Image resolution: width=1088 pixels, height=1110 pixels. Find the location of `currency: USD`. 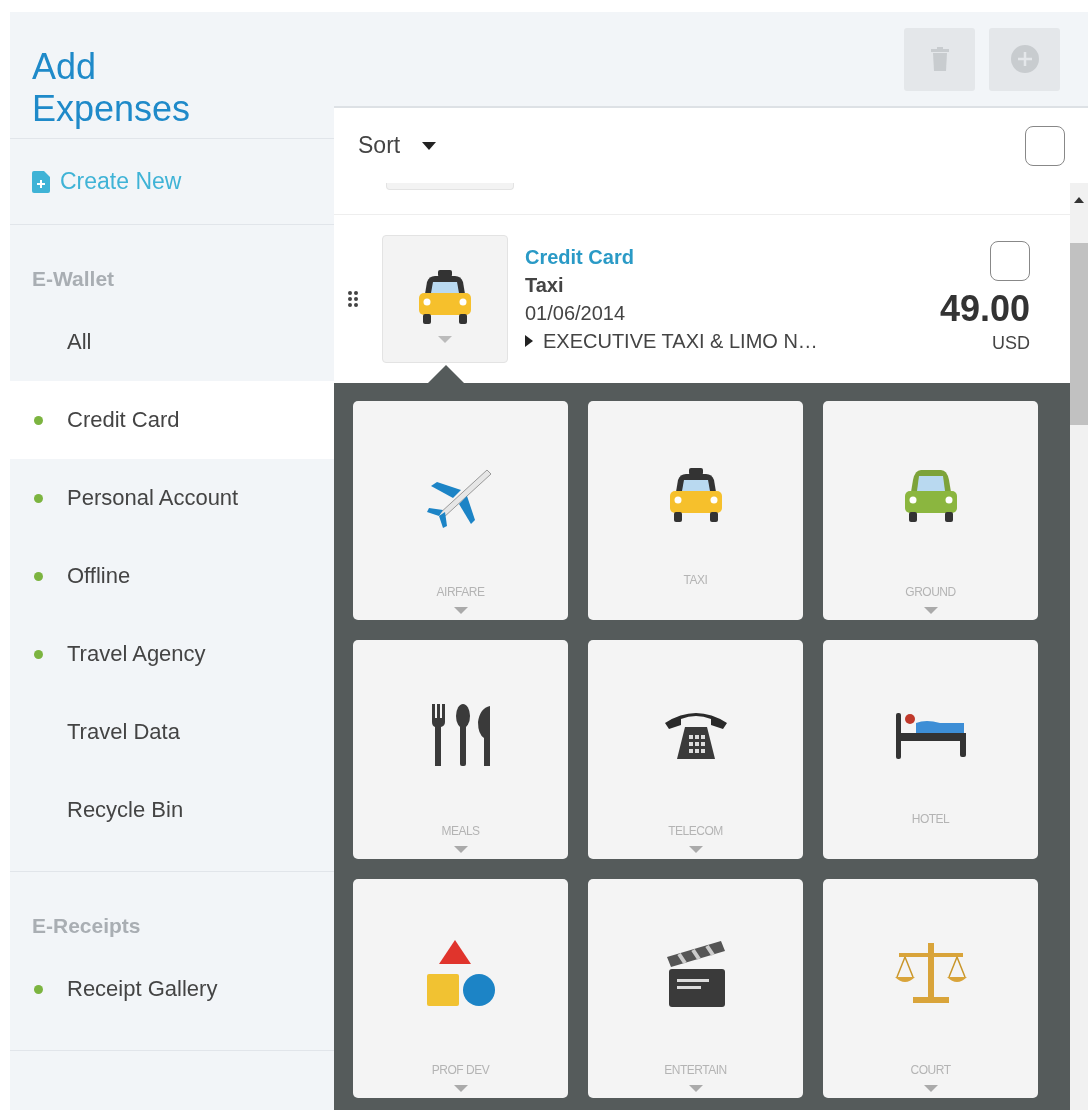

currency: USD is located at coordinates (1011, 343).